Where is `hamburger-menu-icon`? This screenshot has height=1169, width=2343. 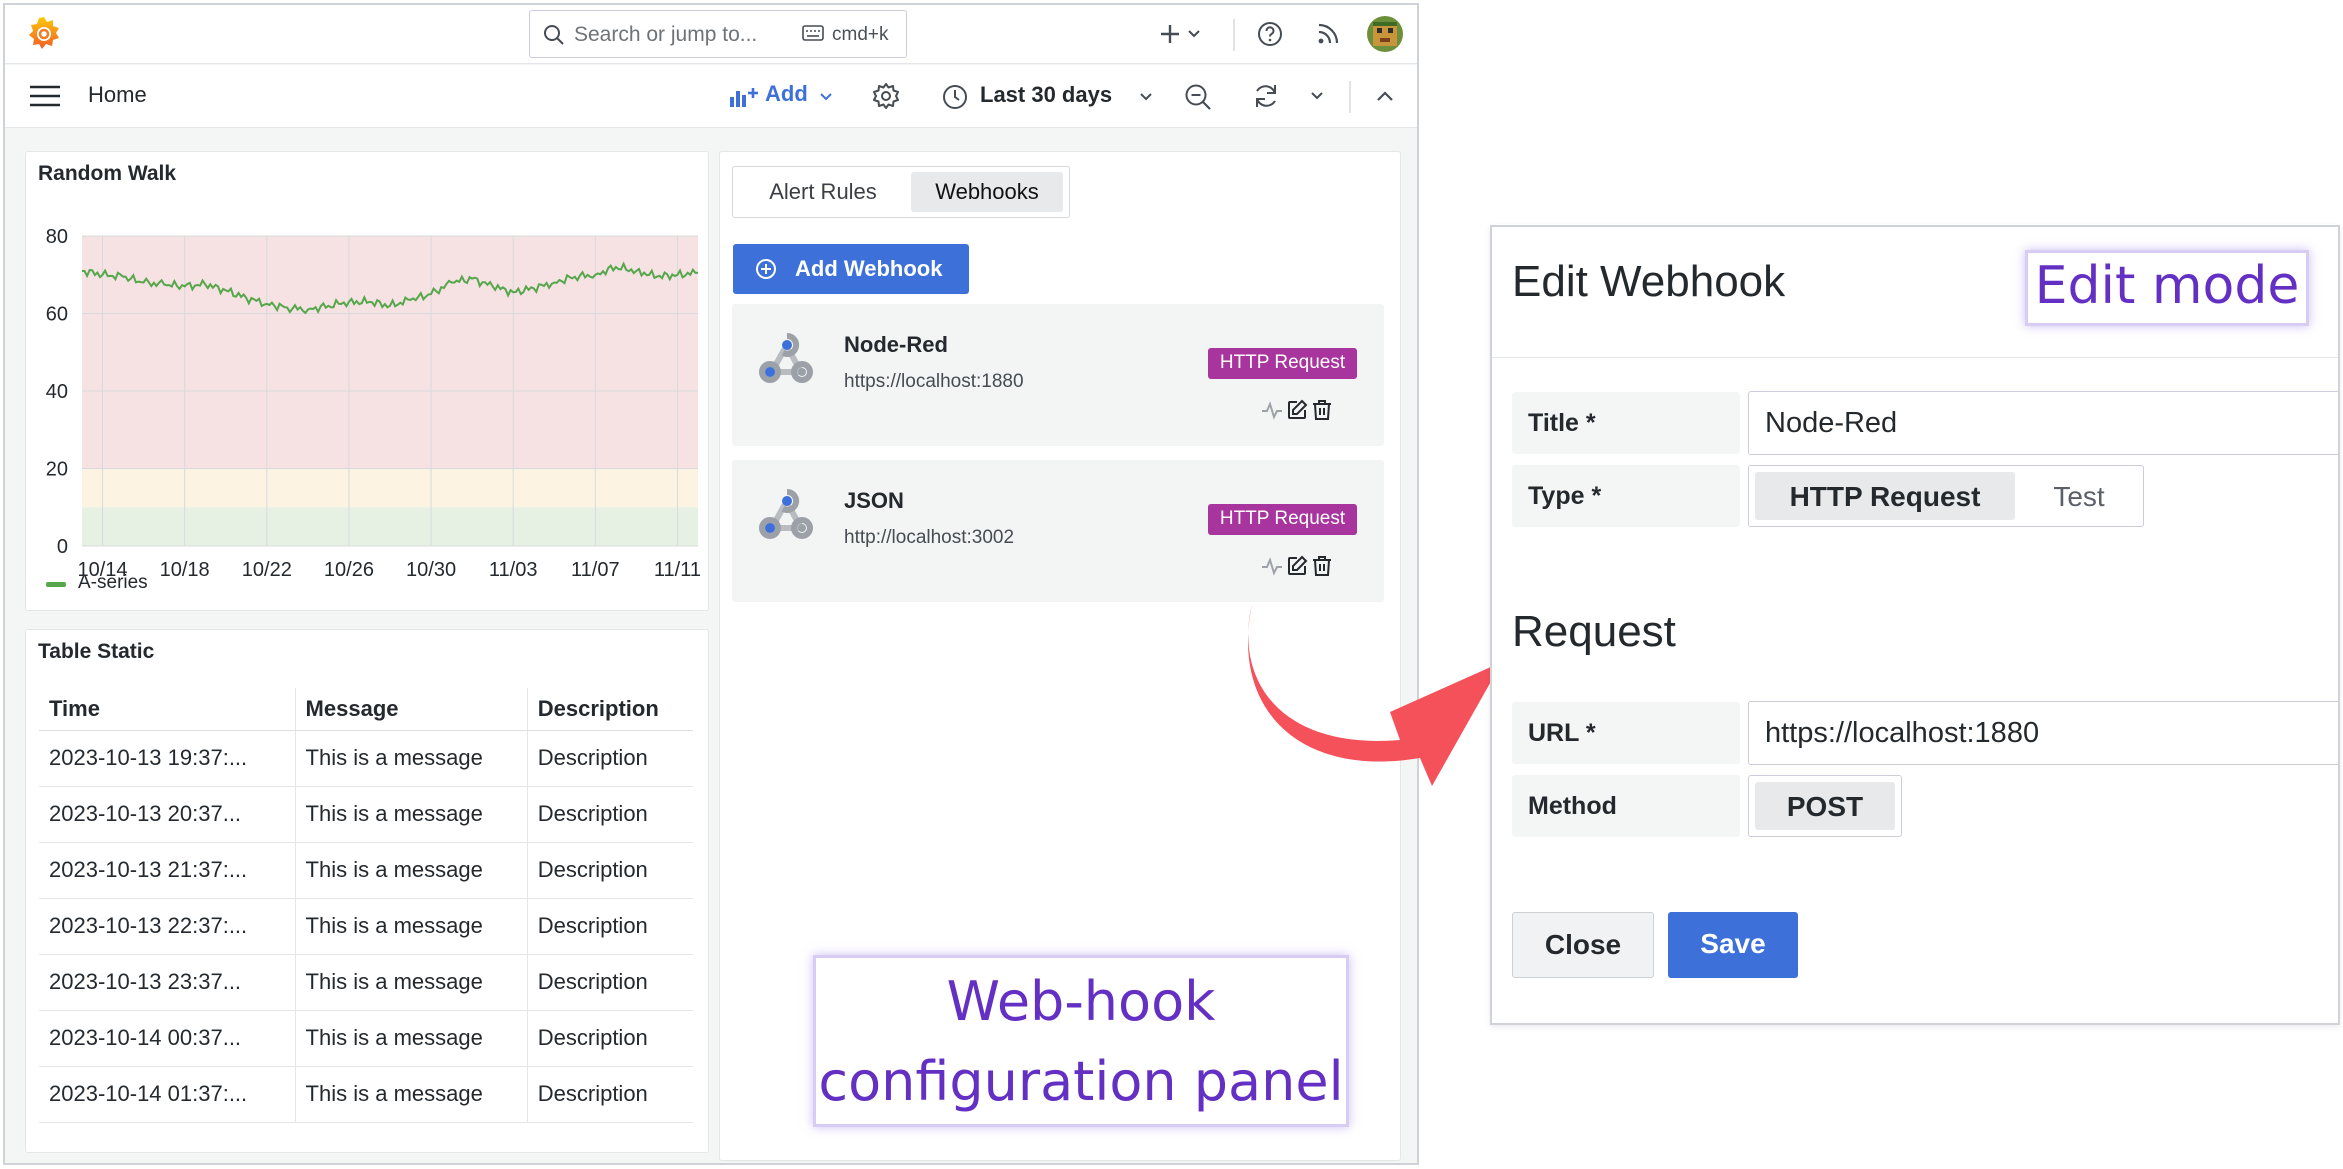
hamburger-menu-icon is located at coordinates (45, 96).